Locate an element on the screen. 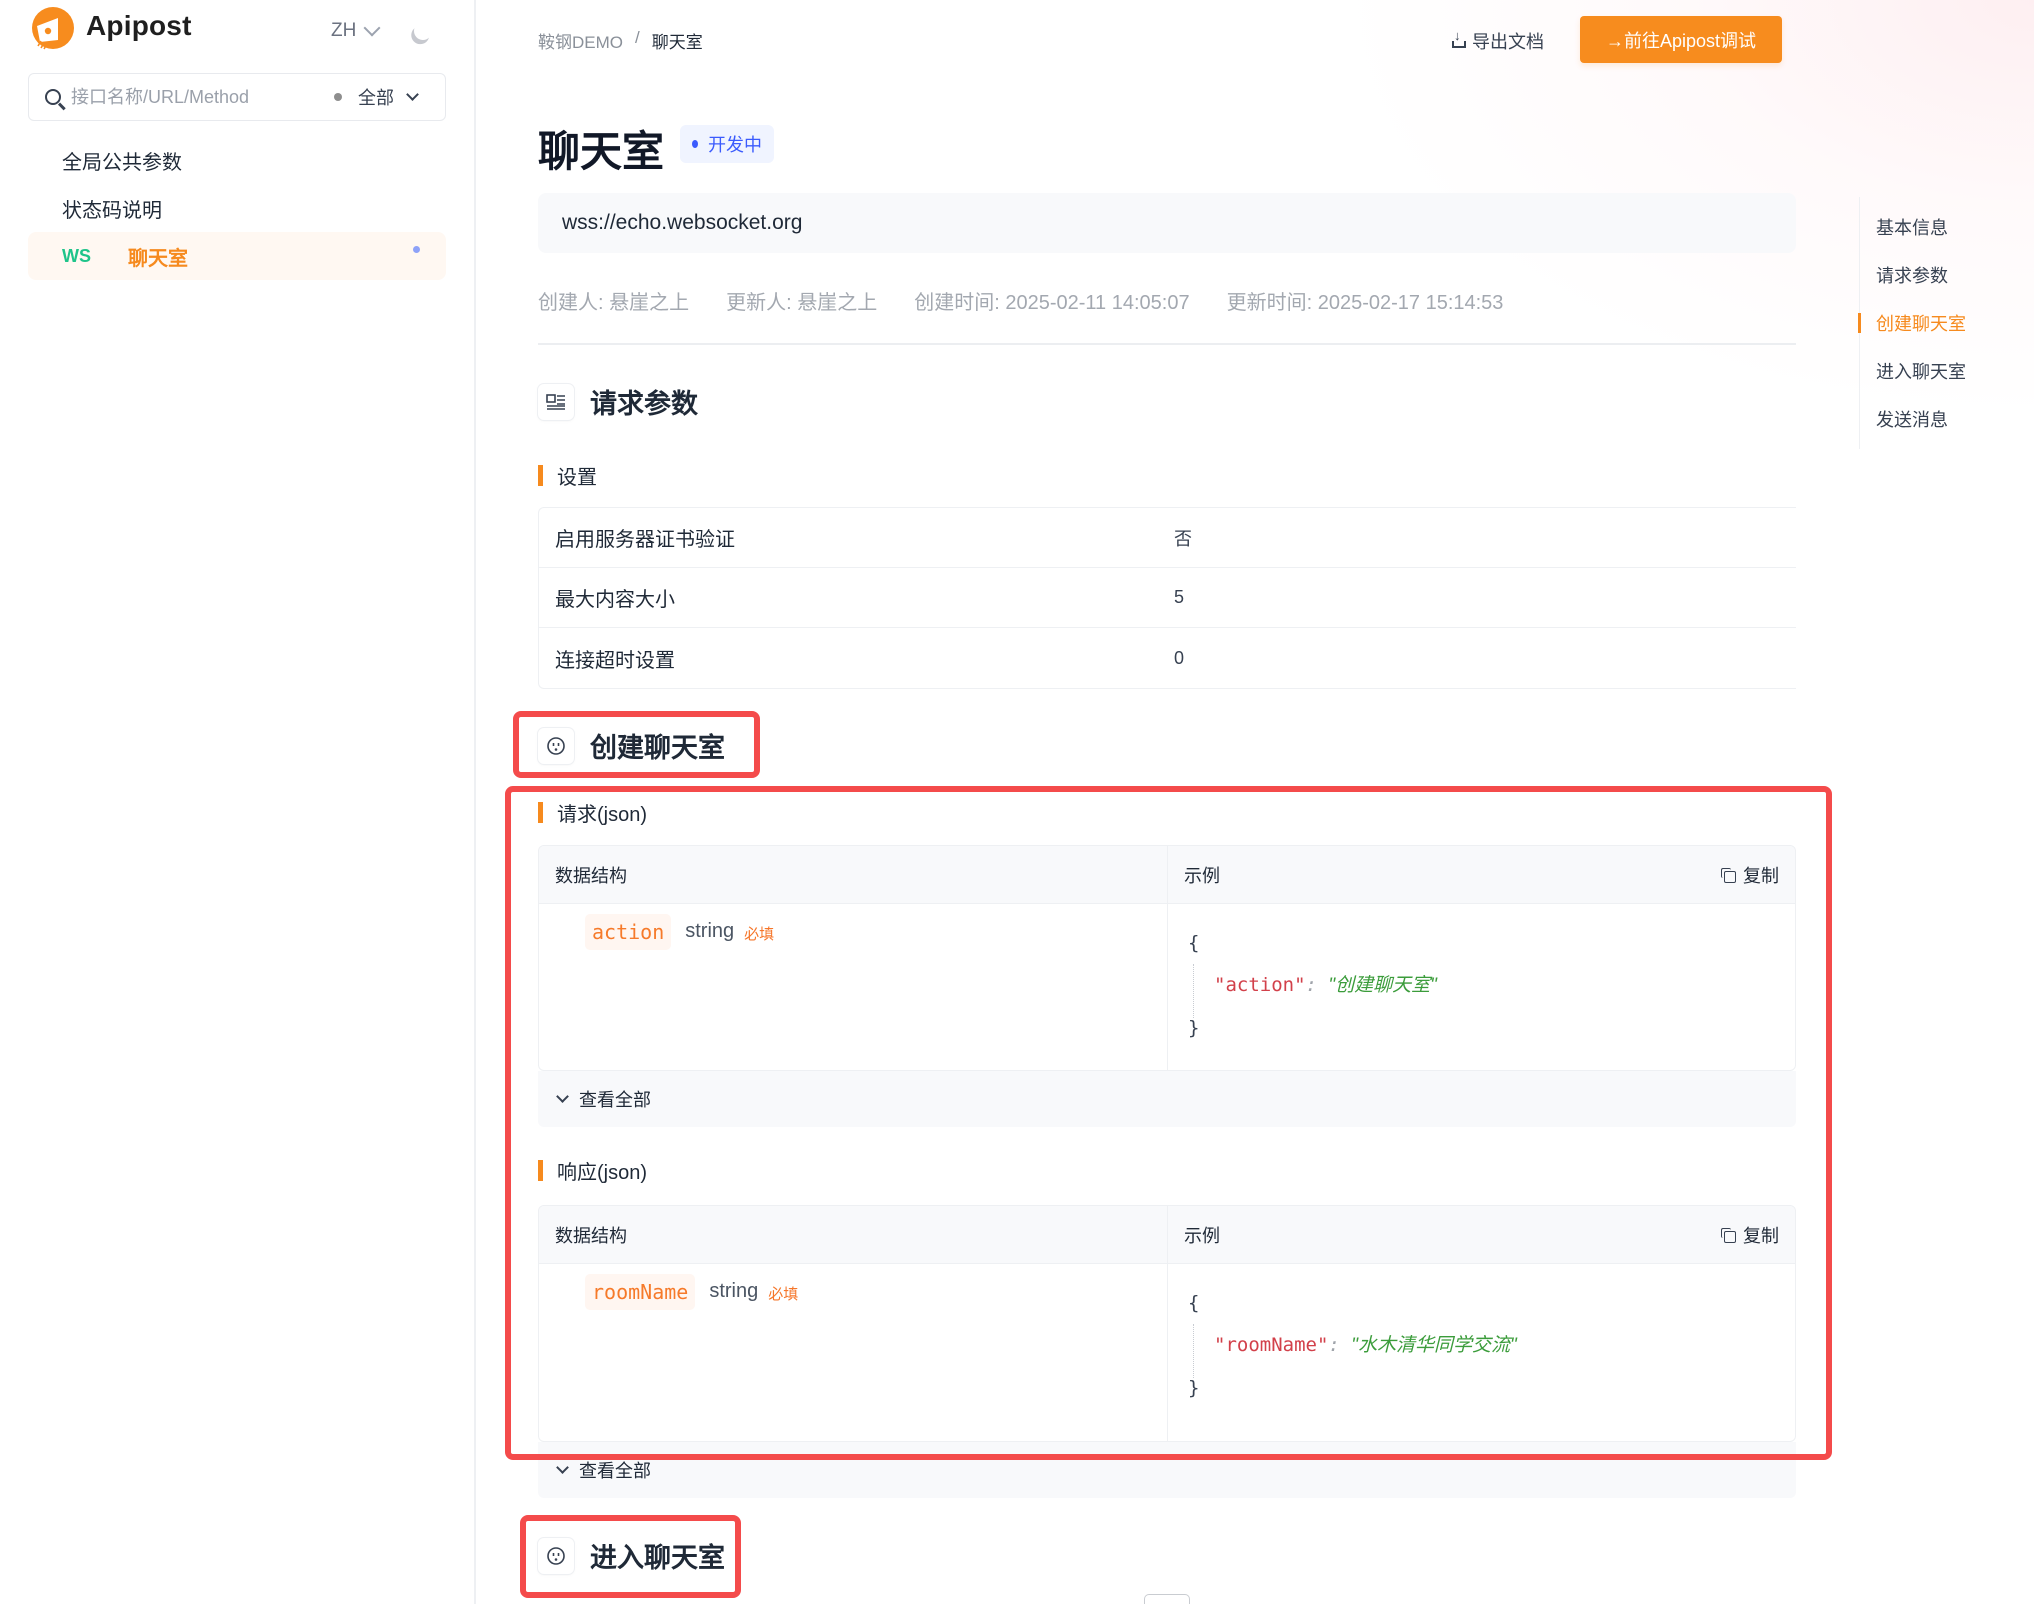  sidebar-item-status-codes: 状态码说明 is located at coordinates (237, 208).